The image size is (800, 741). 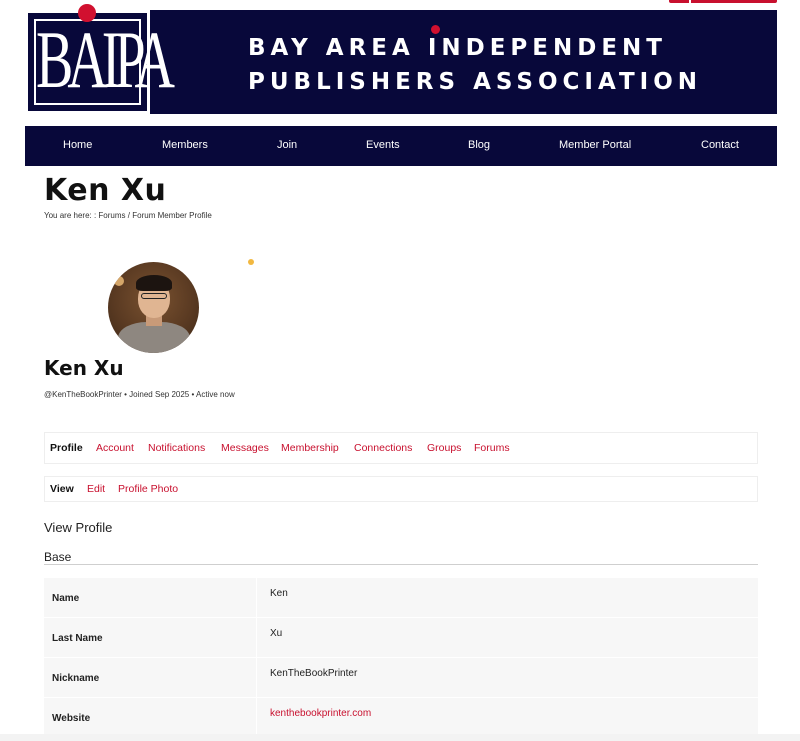 I want to click on website-link: kenthebookprinter.com, so click(x=320, y=713).